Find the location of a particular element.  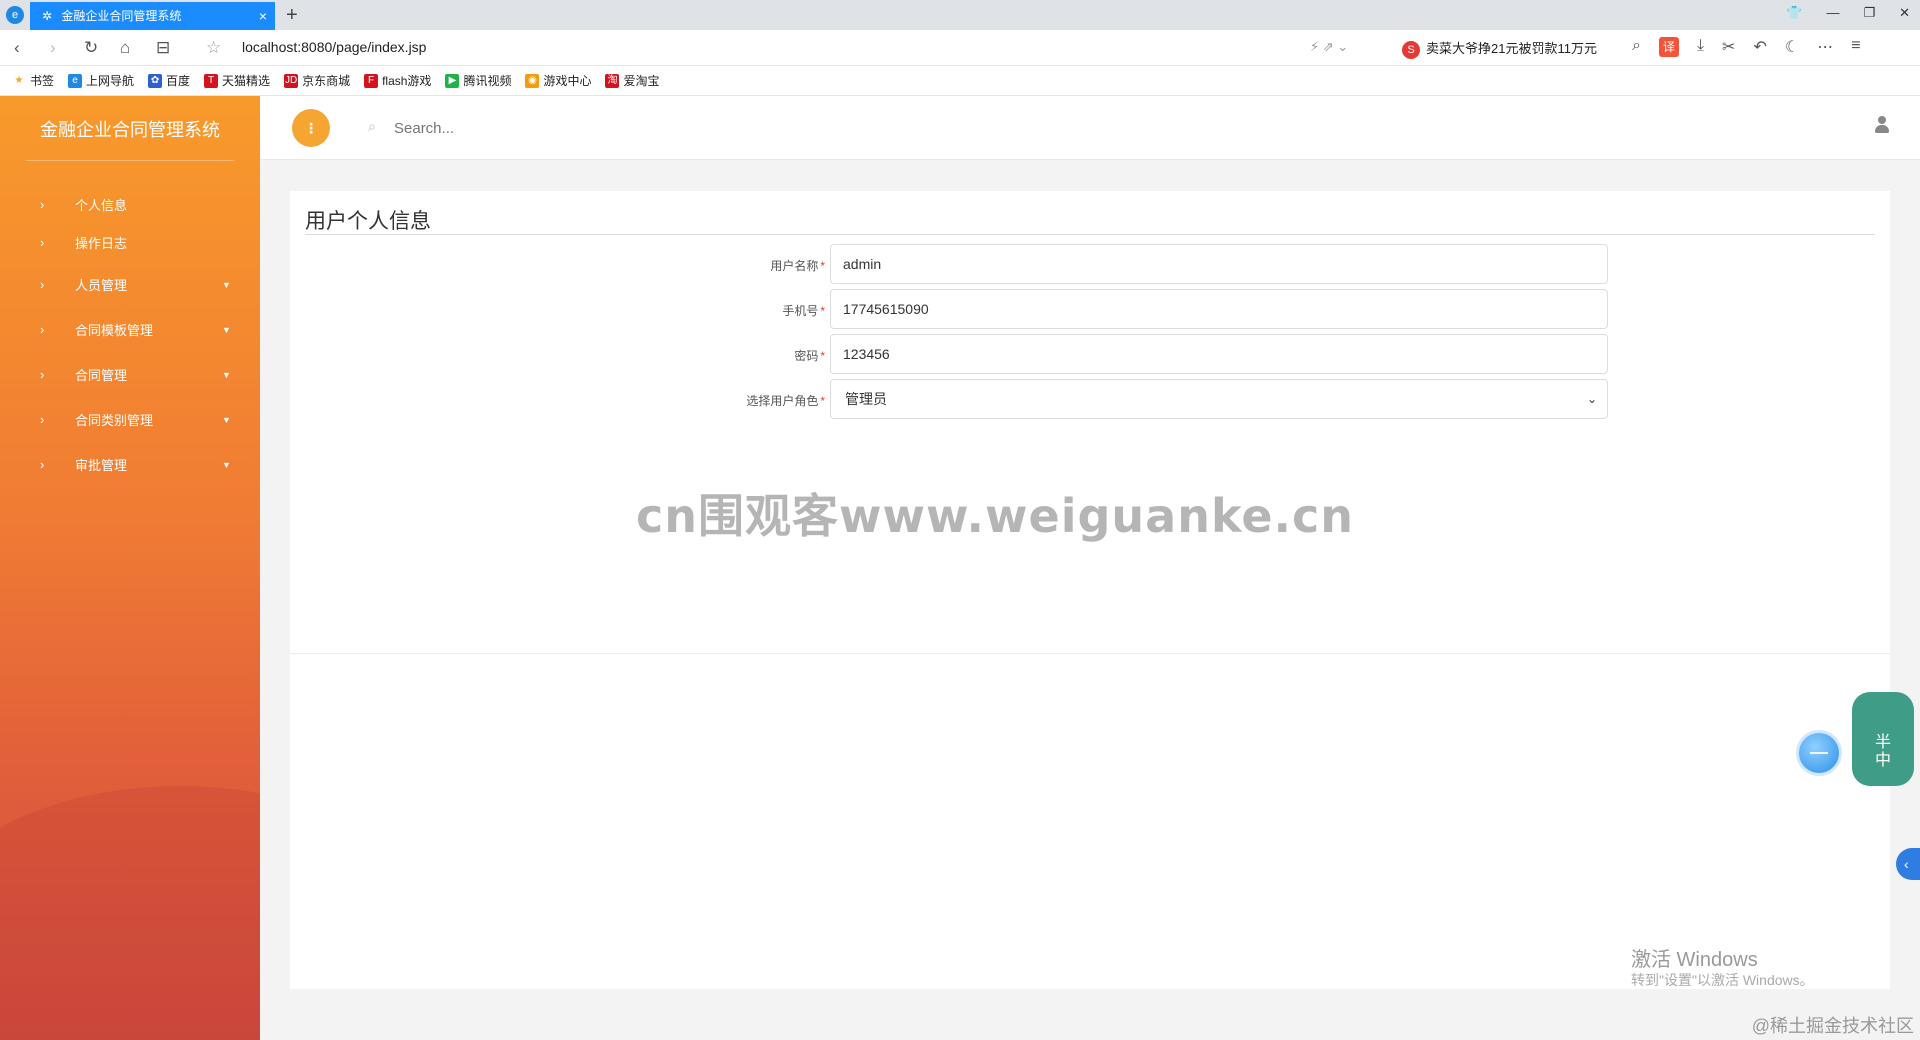

role-row: 选择用户角色 * 管理员 ⌄ is located at coordinates (1090, 399).